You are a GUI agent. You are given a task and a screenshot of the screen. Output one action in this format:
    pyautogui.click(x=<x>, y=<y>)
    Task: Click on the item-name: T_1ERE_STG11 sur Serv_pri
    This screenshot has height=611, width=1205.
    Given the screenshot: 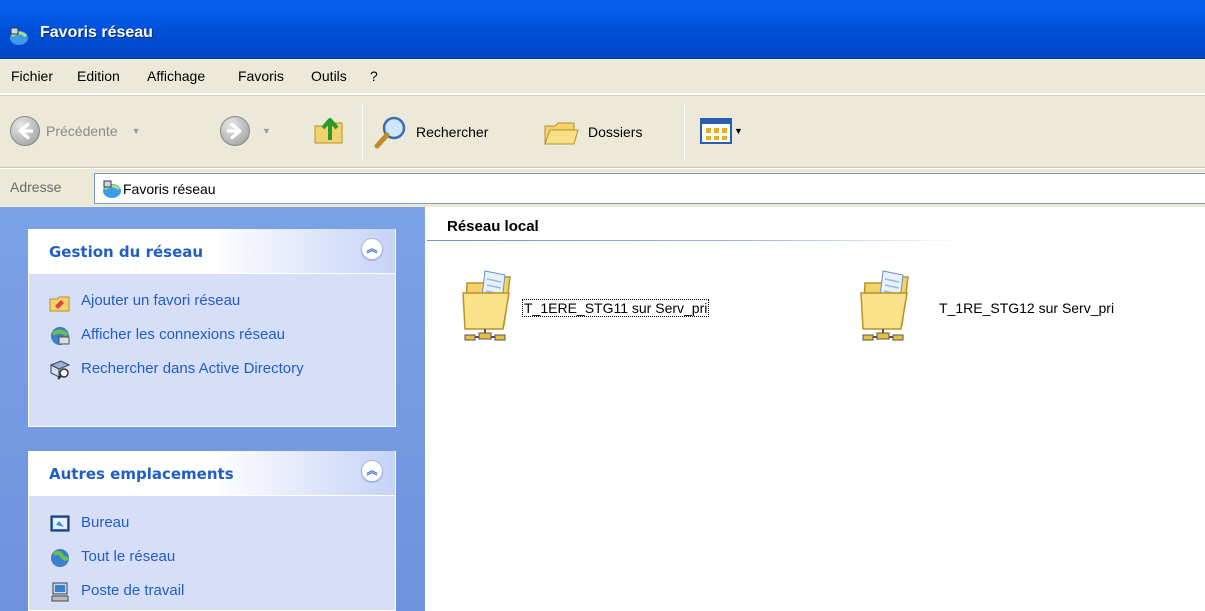 What is the action you would take?
    pyautogui.click(x=615, y=308)
    